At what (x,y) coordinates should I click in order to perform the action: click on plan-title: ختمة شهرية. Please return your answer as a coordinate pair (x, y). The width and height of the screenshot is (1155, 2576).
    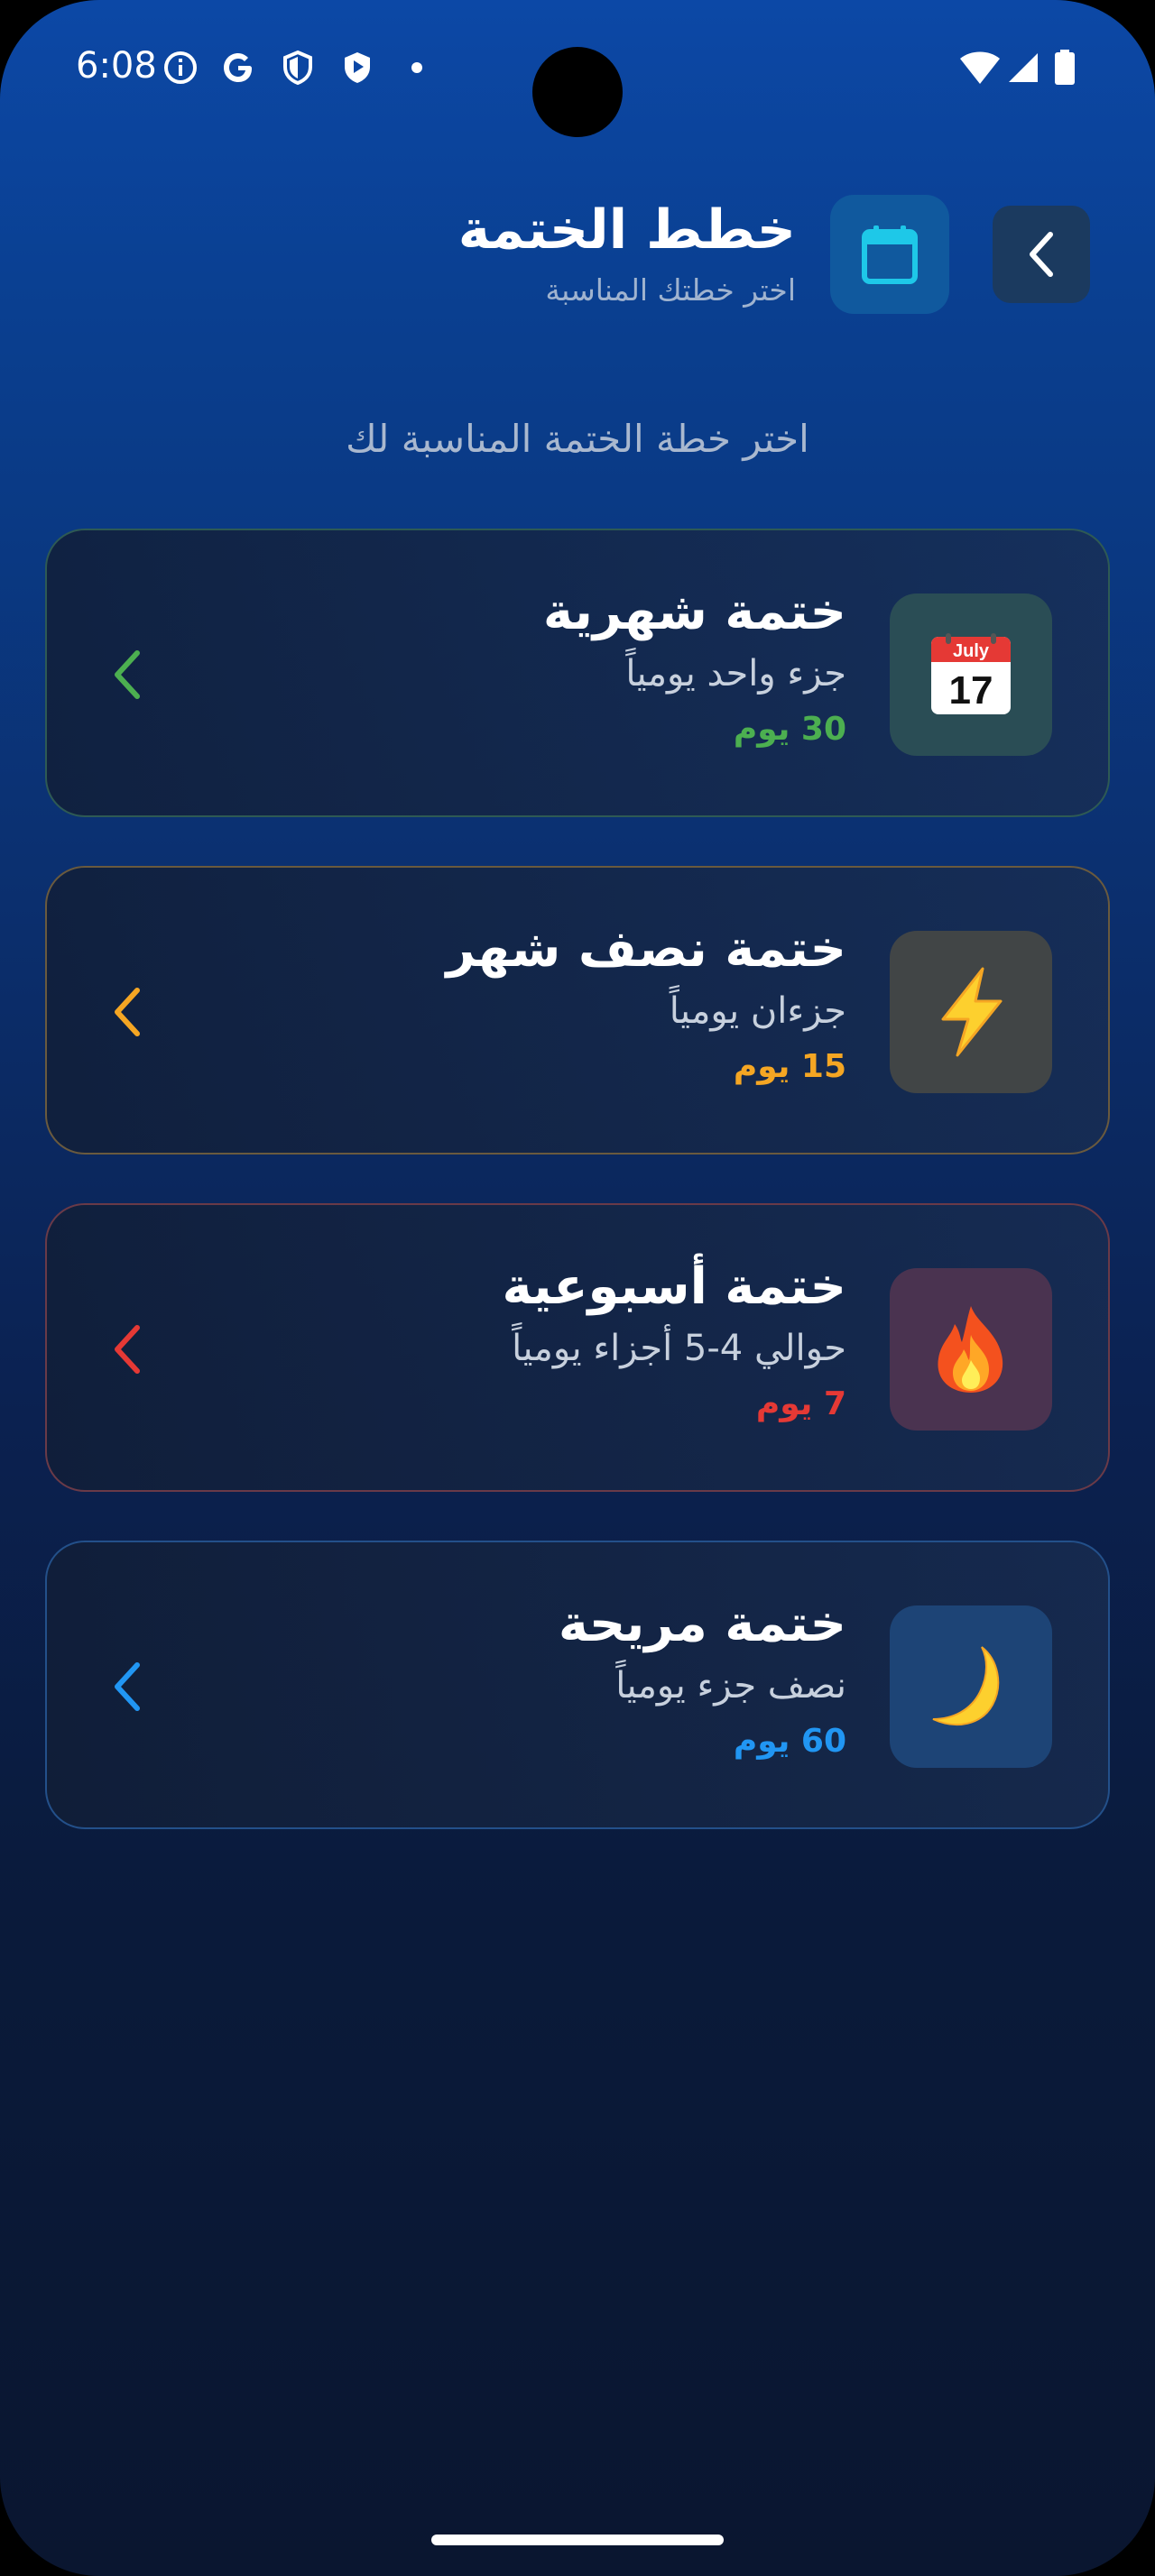
    Looking at the image, I should click on (694, 612).